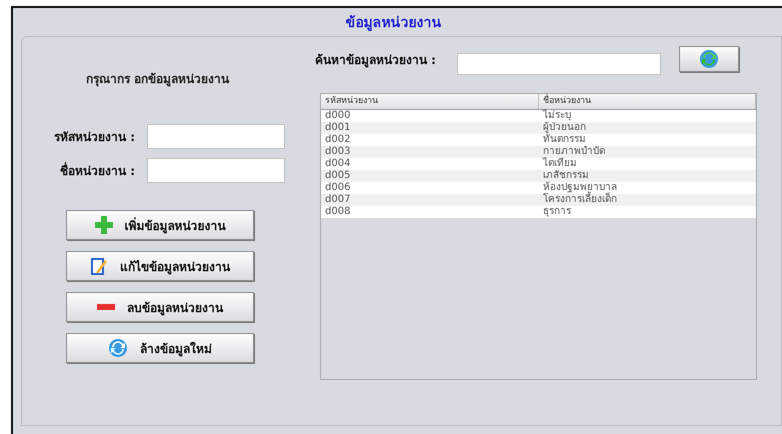 This screenshot has height=434, width=782. I want to click on add-button: เพิ่มข้อมูลหน่วยงาน, so click(160, 225).